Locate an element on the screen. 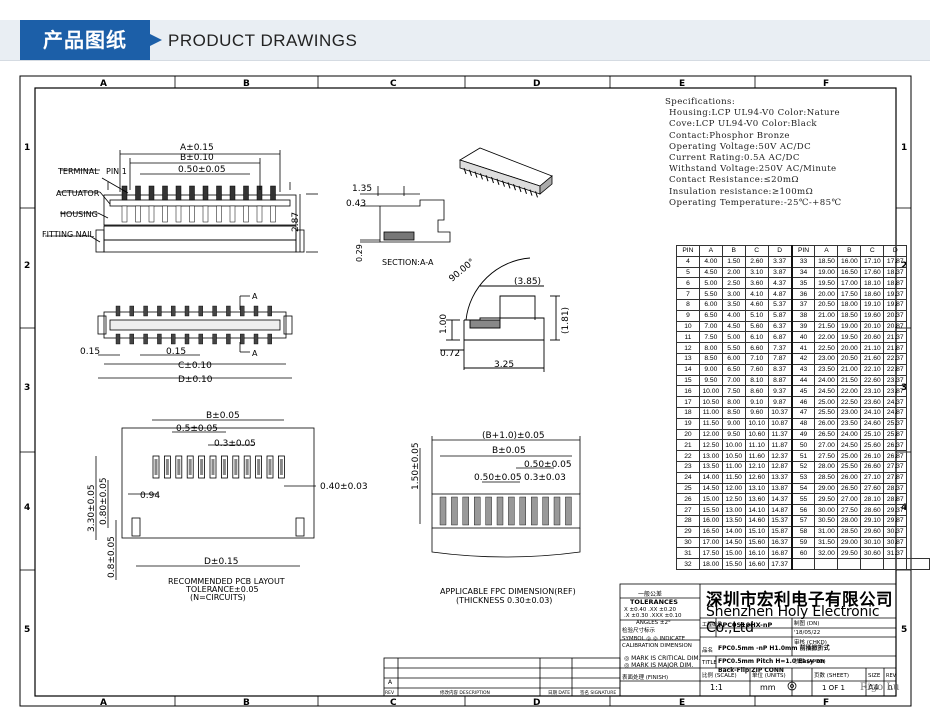 This screenshot has width=930, height=723. tb-mark-1: ◎ MARK IS CRITICAL DIM. is located at coordinates (662, 658).